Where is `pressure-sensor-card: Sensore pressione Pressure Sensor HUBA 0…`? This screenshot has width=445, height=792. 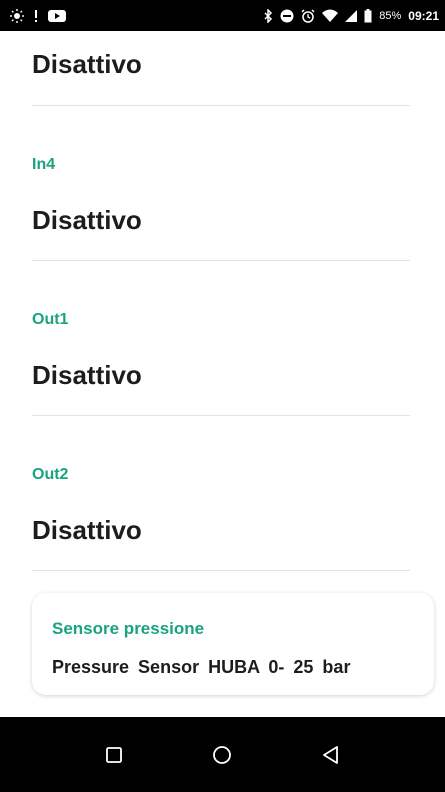 pressure-sensor-card: Sensore pressione Pressure Sensor HUBA 0… is located at coordinates (233, 644).